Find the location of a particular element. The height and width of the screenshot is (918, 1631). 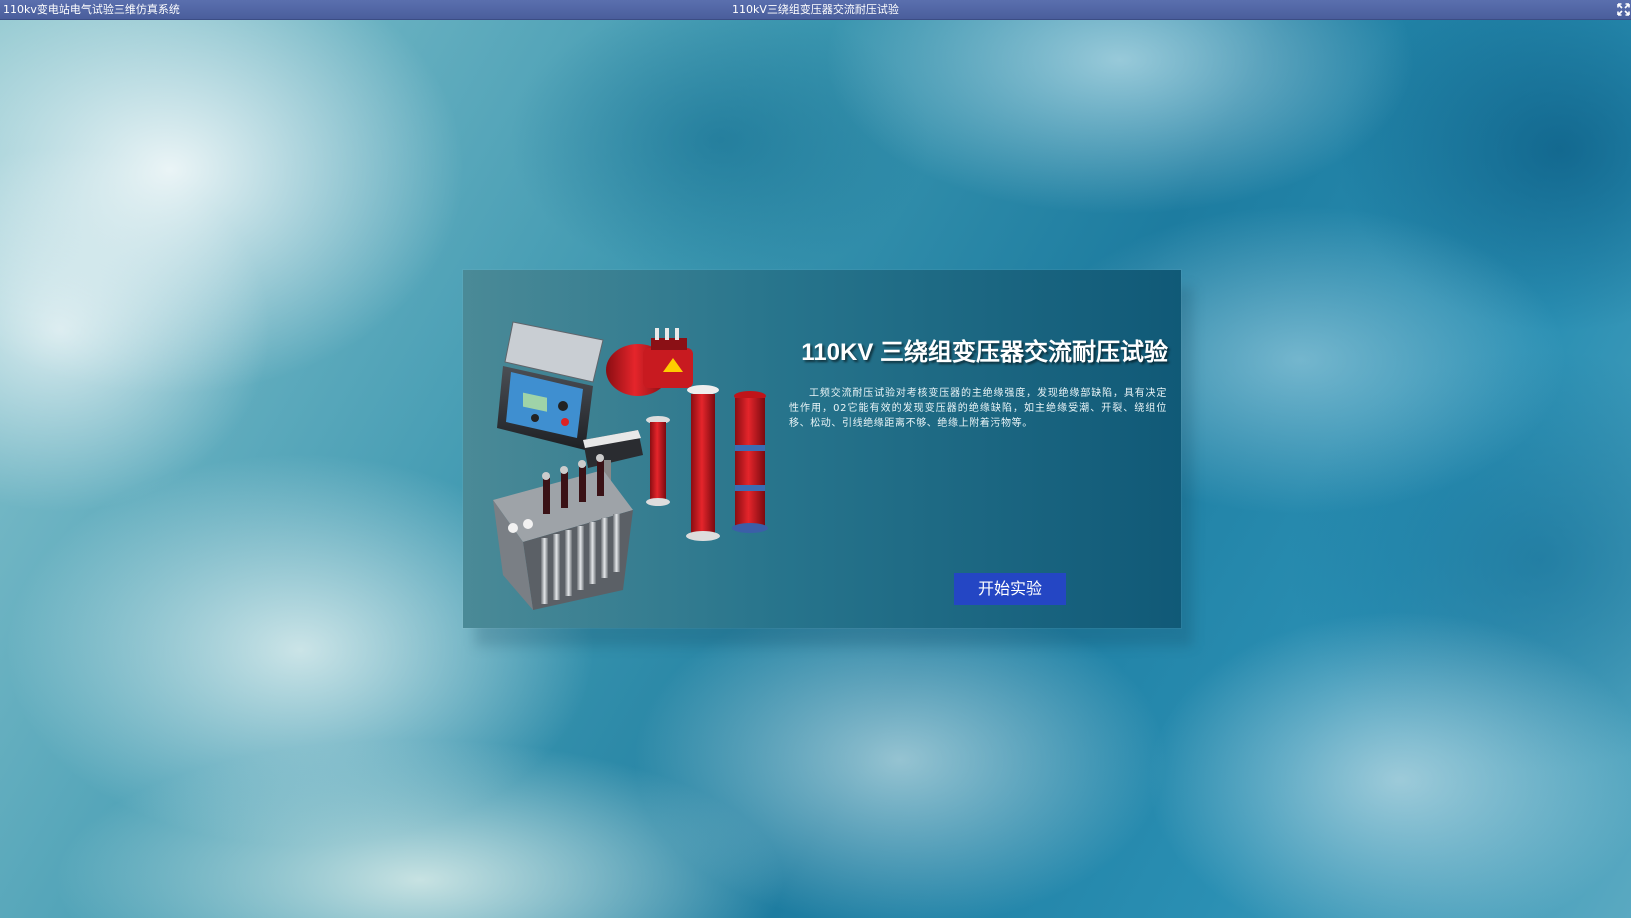

test-equipment-illustration is located at coordinates (630, 465).